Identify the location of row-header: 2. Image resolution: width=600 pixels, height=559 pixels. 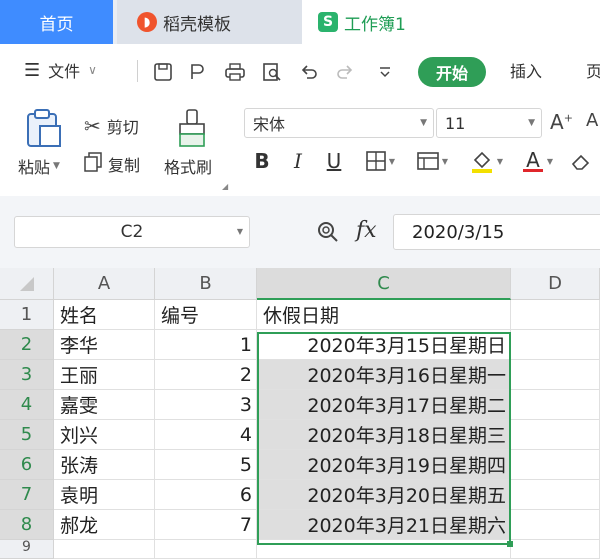
(27, 345).